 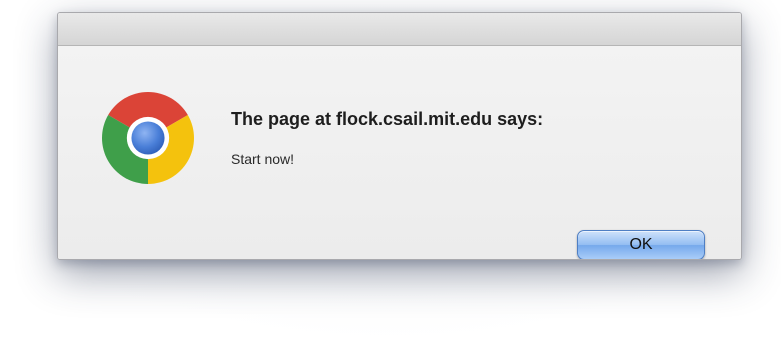 What do you see at coordinates (387, 119) in the screenshot?
I see `dialog-title: The page at flock.csail.mit.edu says:` at bounding box center [387, 119].